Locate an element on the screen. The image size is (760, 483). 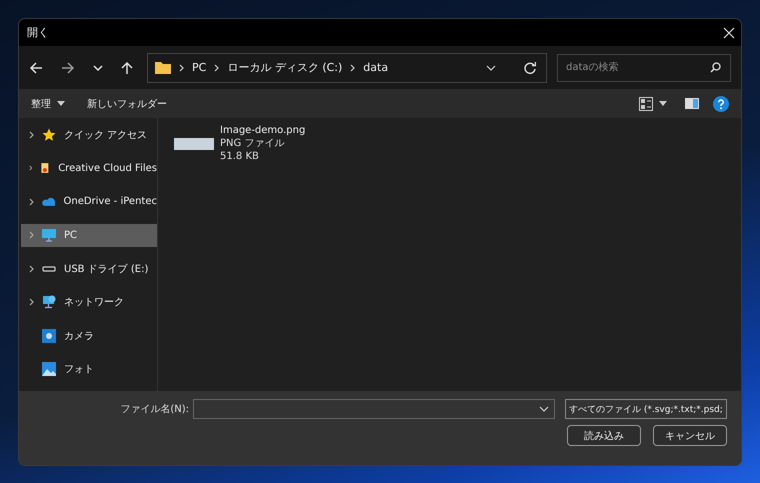
help-icon is located at coordinates (721, 104).